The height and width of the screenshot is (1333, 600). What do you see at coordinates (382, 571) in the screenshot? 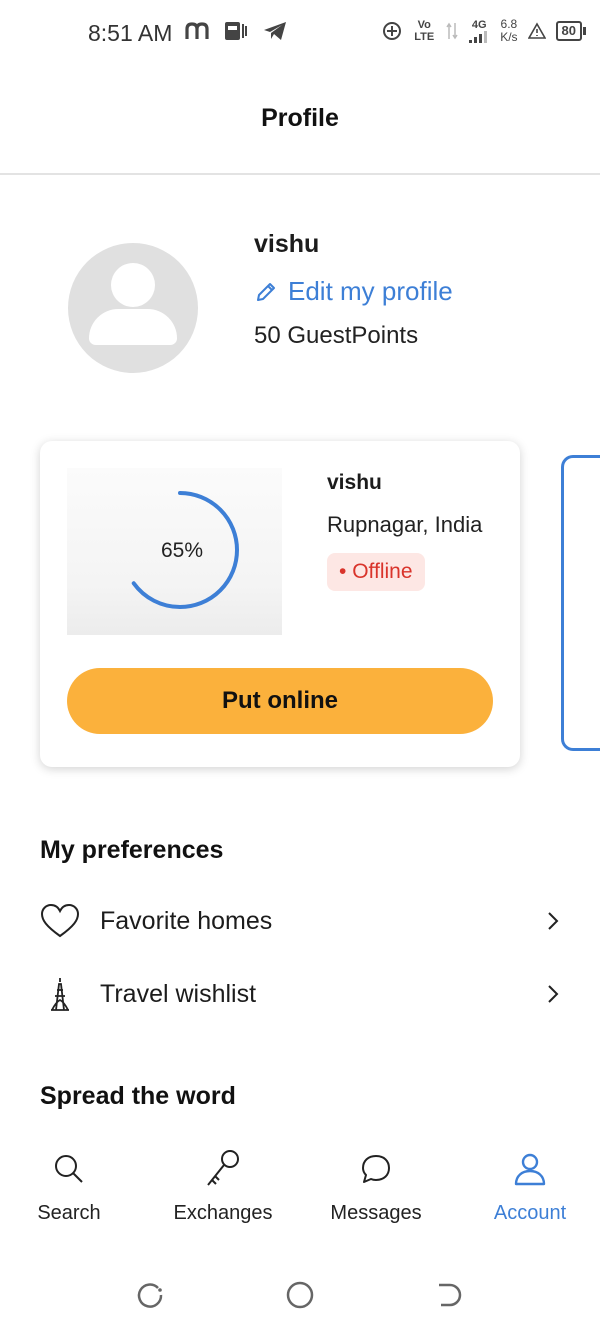
I see `status-label: Offline` at bounding box center [382, 571].